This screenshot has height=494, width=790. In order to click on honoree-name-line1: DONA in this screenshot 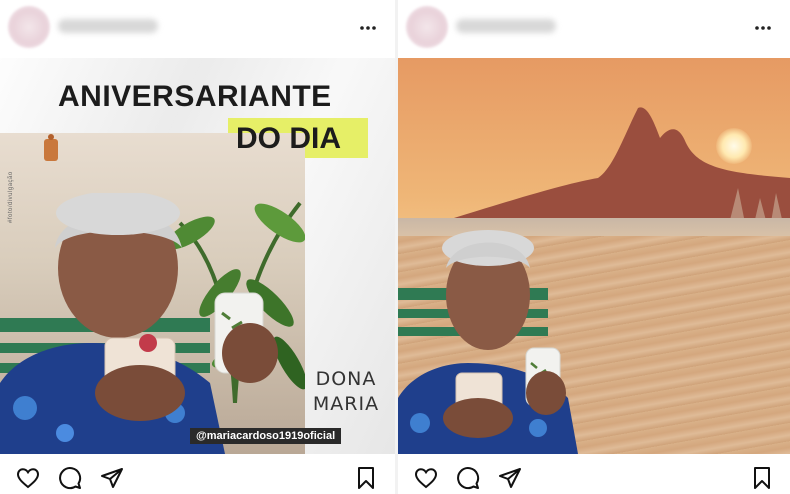, I will do `click(346, 379)`.